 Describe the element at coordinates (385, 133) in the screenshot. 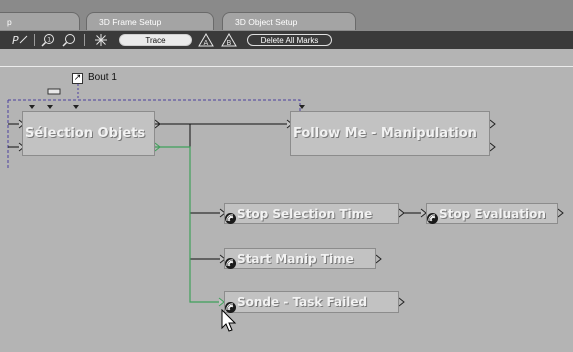

I see `block-label: Follow Me - Manipulation` at that location.